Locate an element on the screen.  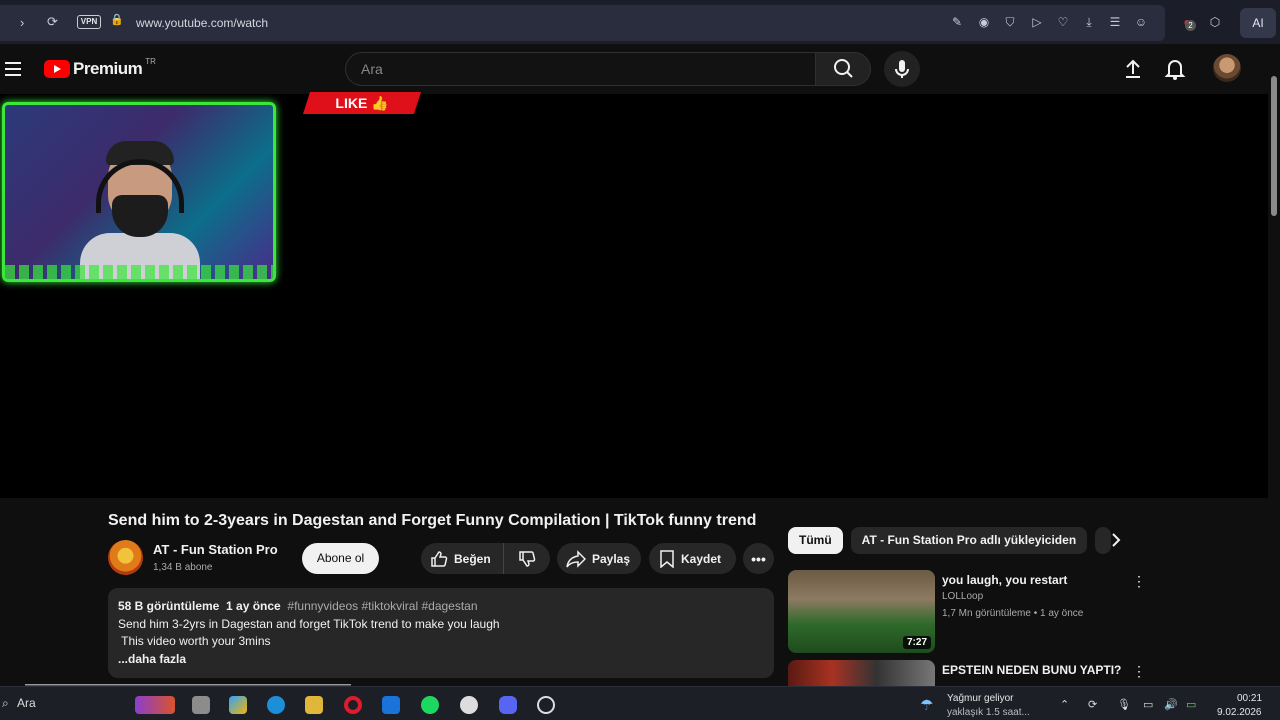
reload-icon: ⟳ is located at coordinates (52, 21).